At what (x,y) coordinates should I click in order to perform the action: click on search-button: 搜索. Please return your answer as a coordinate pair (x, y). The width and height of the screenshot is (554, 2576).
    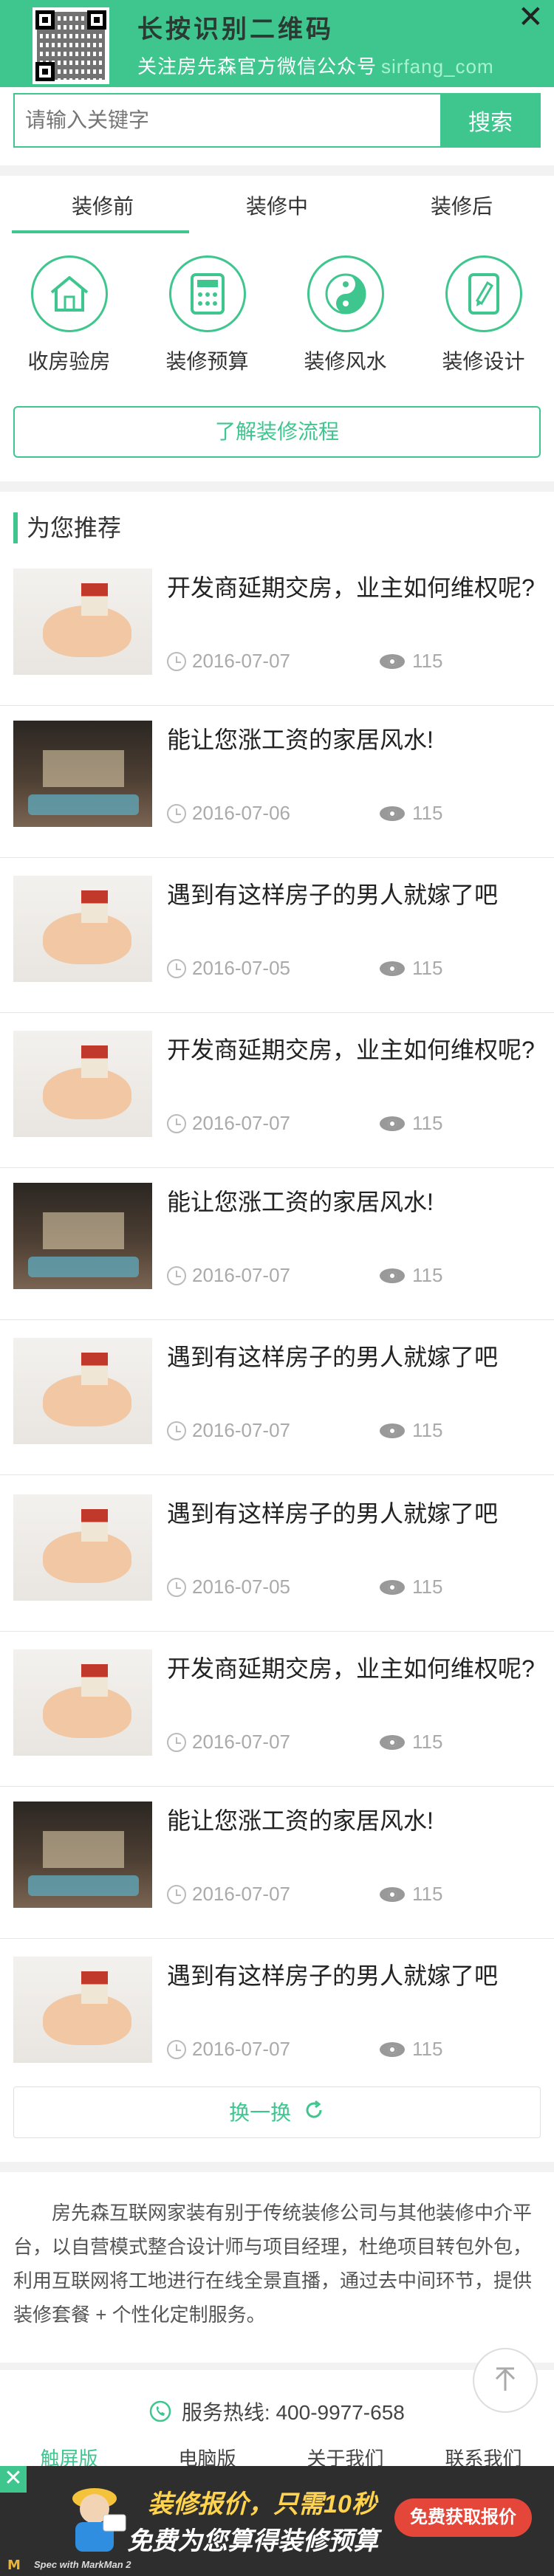
    Looking at the image, I should click on (490, 120).